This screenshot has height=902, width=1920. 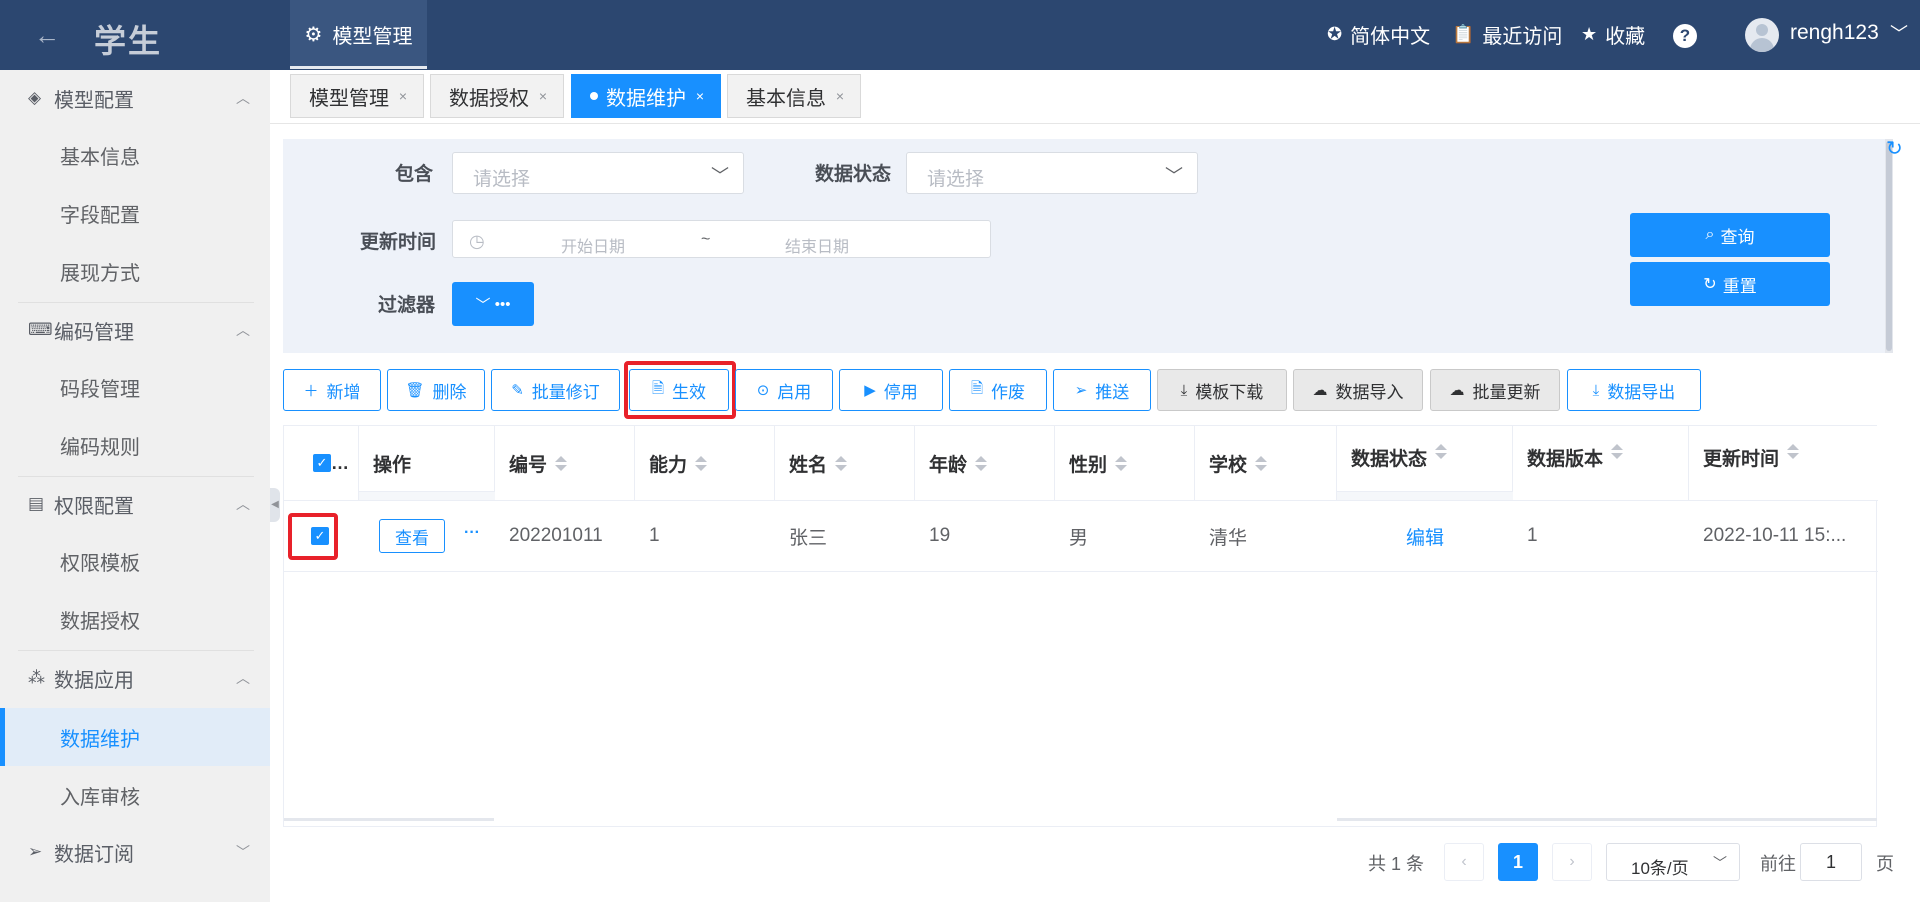 What do you see at coordinates (1079, 538) in the screenshot?
I see `cell-gender: 男` at bounding box center [1079, 538].